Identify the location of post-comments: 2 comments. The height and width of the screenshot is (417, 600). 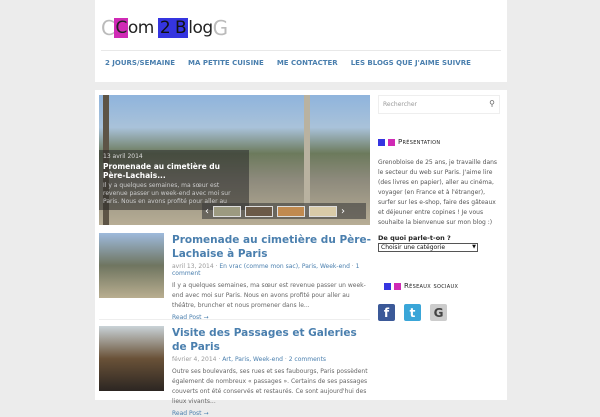
(307, 359).